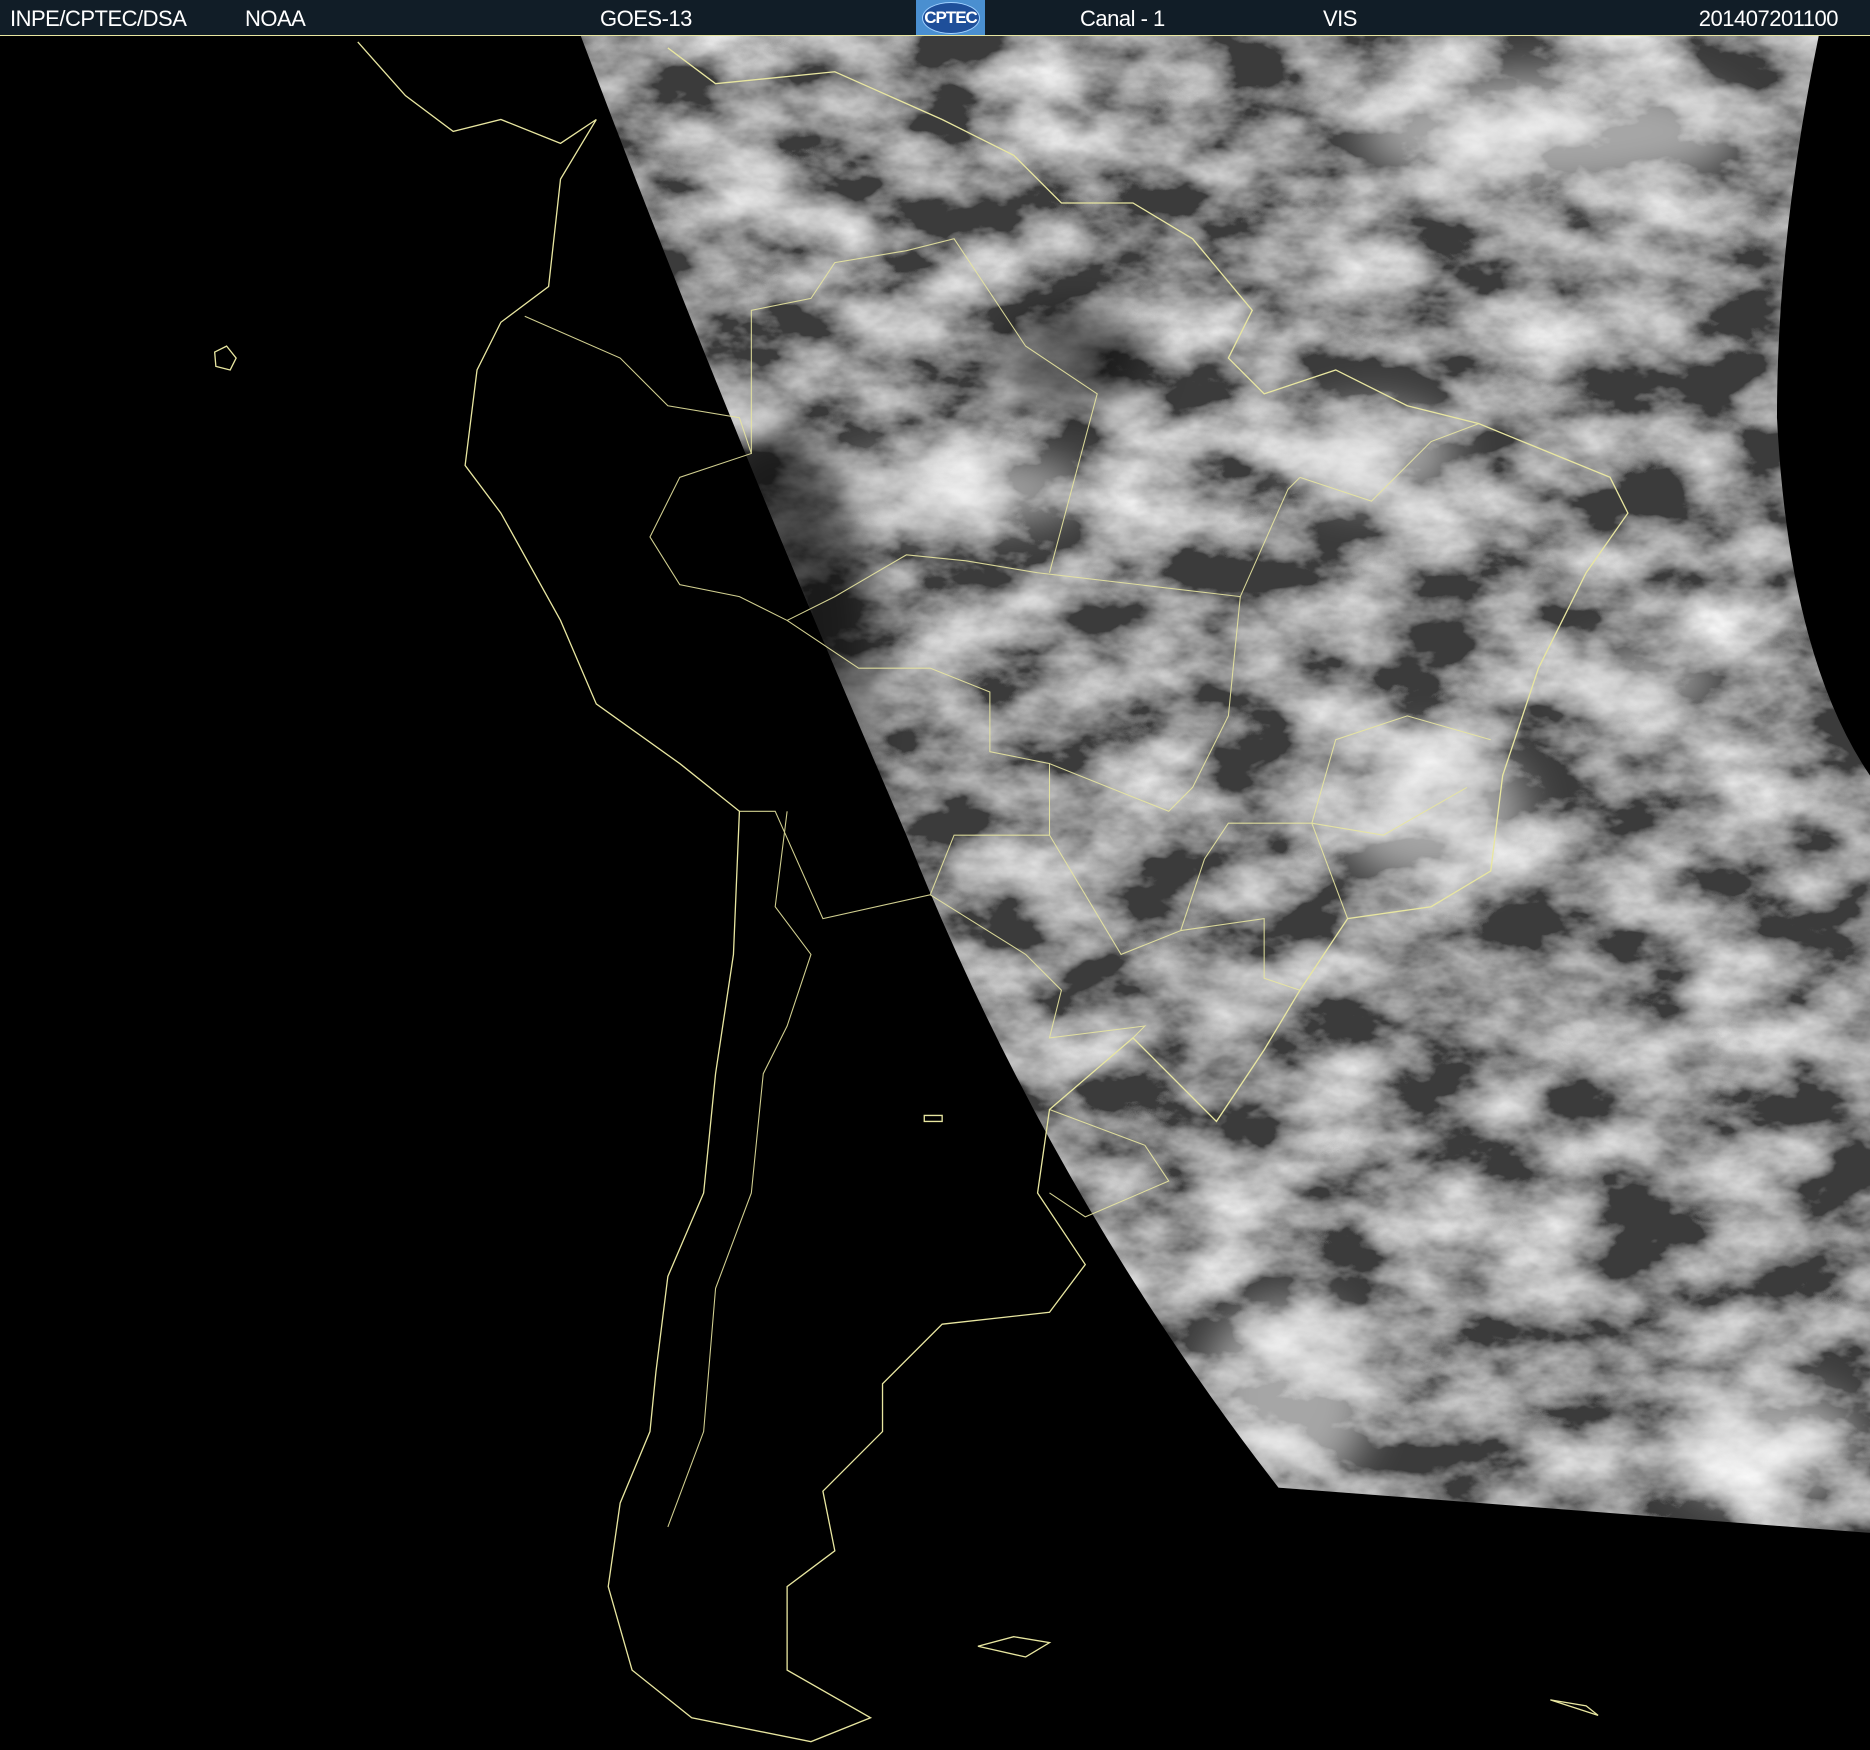 The image size is (1870, 1750). What do you see at coordinates (98, 18) in the screenshot?
I see `org-label: INPE/CPTEC/DSA` at bounding box center [98, 18].